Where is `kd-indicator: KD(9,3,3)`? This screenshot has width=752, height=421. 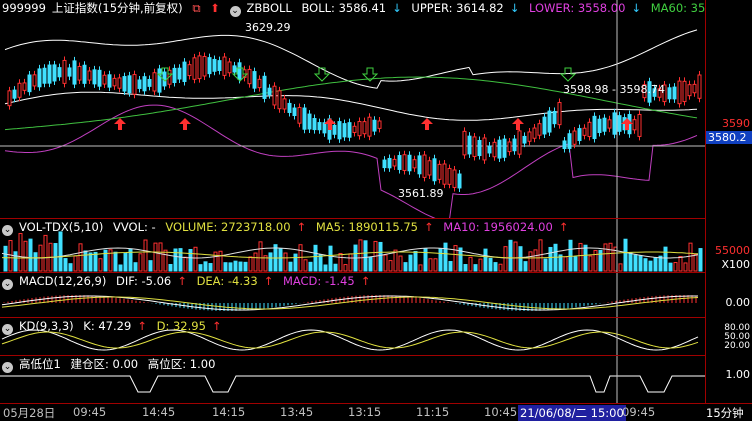 kd-indicator: KD(9,3,3) is located at coordinates (46, 326).